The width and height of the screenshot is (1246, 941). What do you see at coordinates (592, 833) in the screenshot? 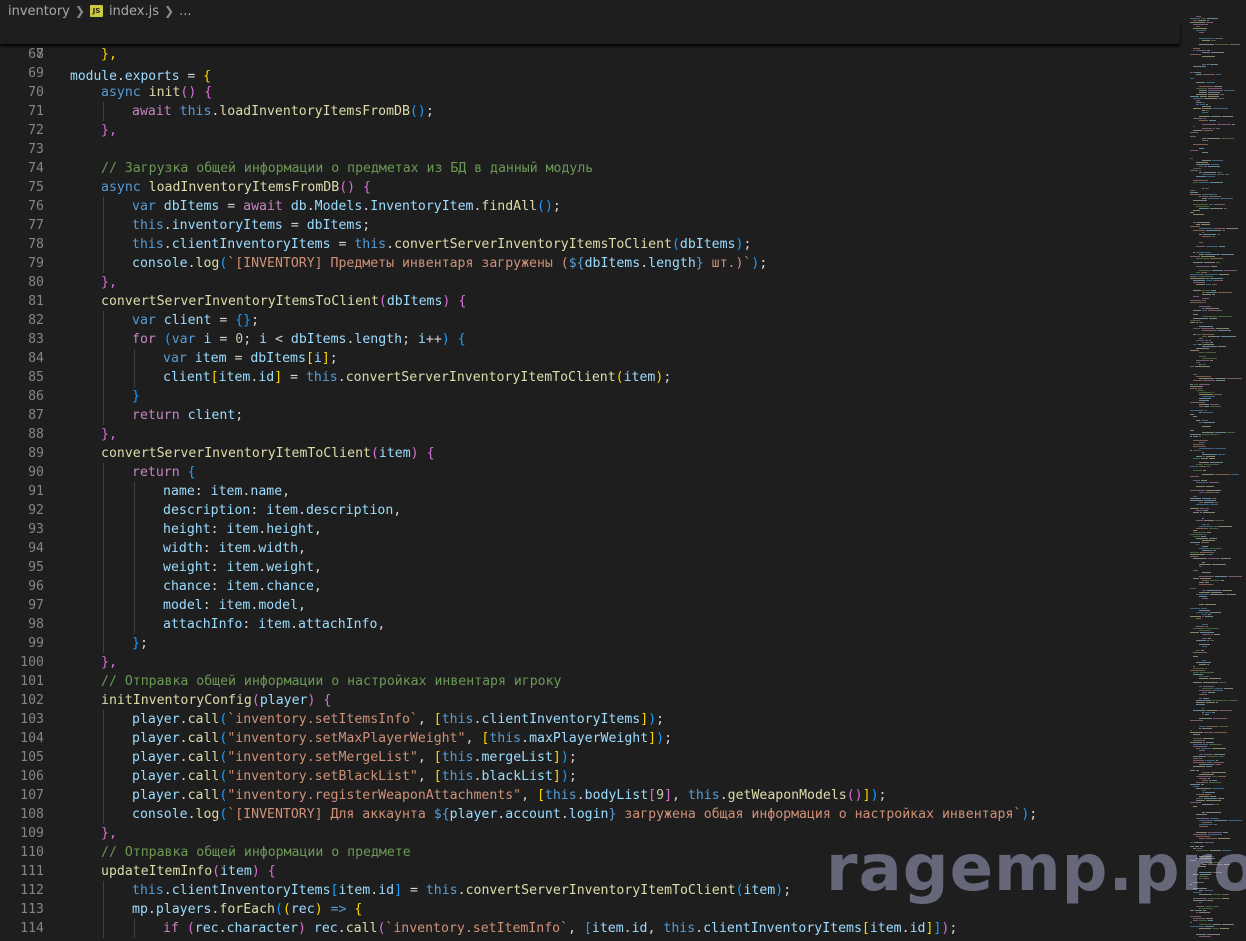
I see `code-line: 109},` at bounding box center [592, 833].